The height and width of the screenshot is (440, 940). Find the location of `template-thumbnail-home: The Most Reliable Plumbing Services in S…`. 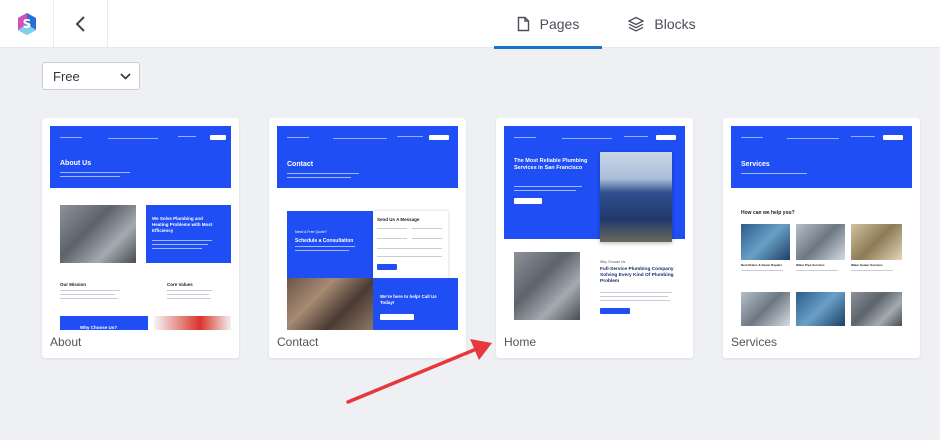

template-thumbnail-home: The Most Reliable Plumbing Services in S… is located at coordinates (594, 228).